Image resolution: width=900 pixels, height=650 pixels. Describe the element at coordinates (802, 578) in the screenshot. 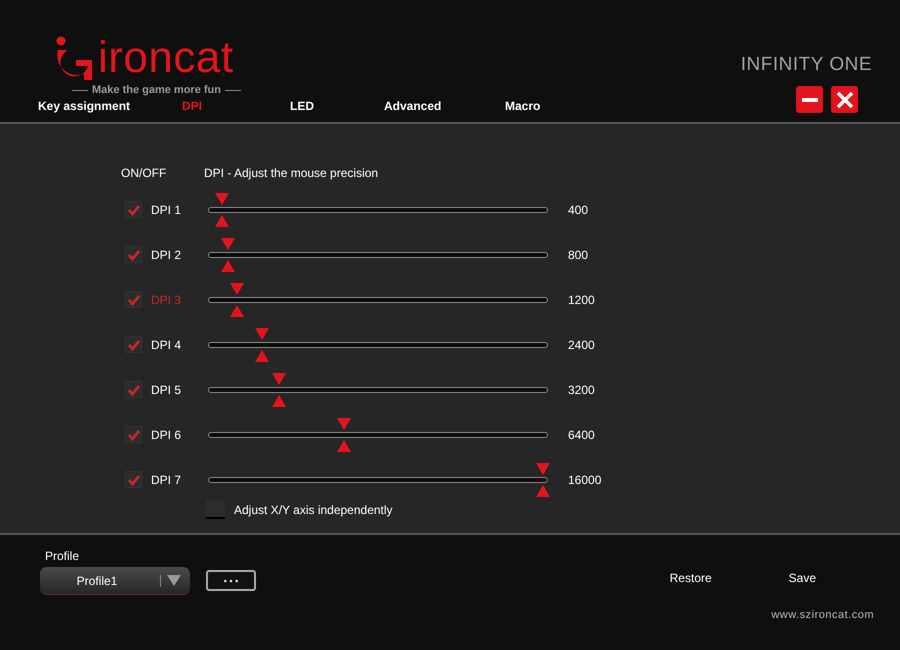

I see `action-button: Save` at that location.